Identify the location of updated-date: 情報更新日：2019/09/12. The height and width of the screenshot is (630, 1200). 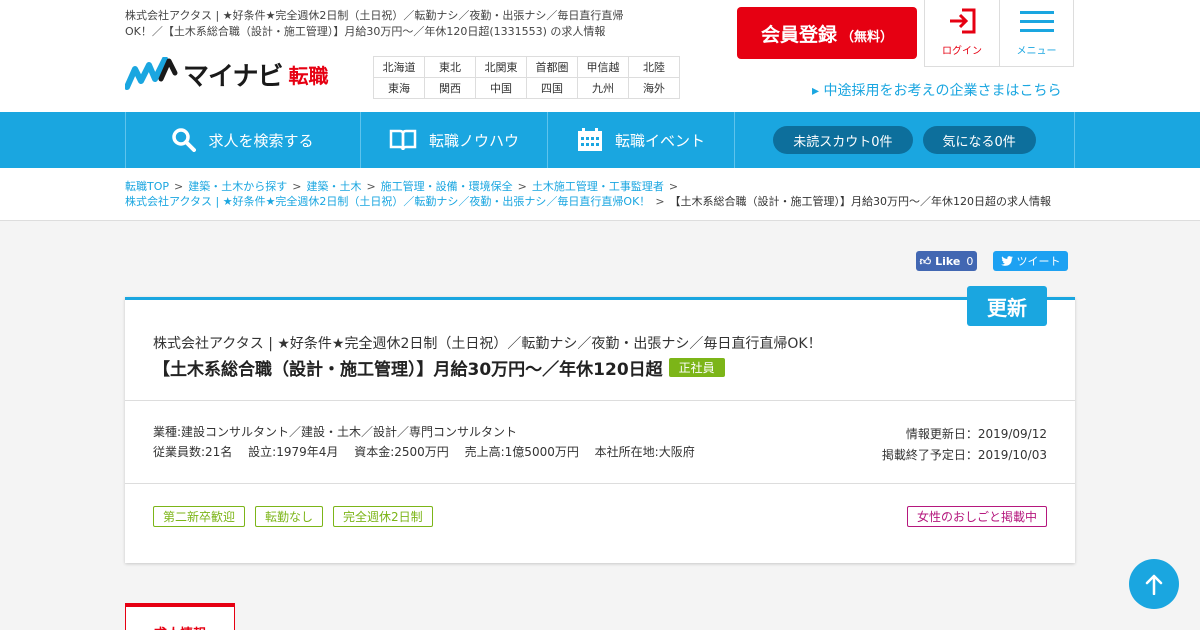
(976, 434).